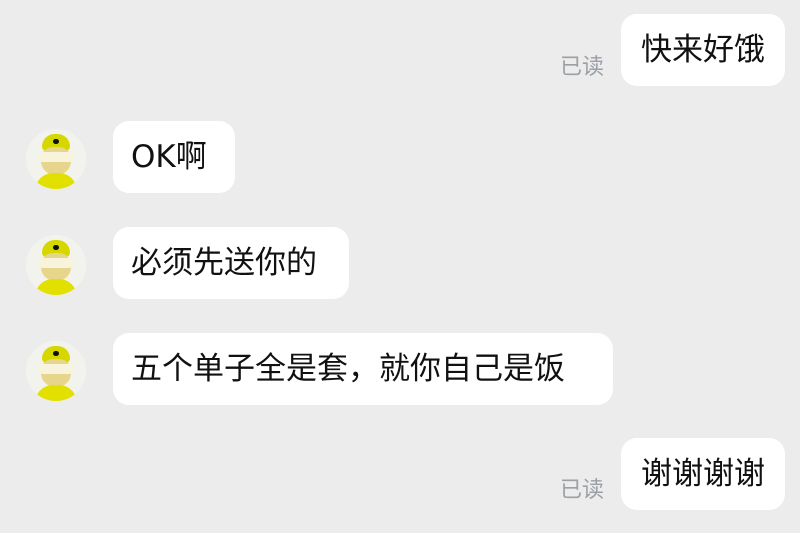 Image resolution: width=800 pixels, height=533 pixels. I want to click on message-bubble: 五个单子全是套，就你自己是饭, so click(363, 369).